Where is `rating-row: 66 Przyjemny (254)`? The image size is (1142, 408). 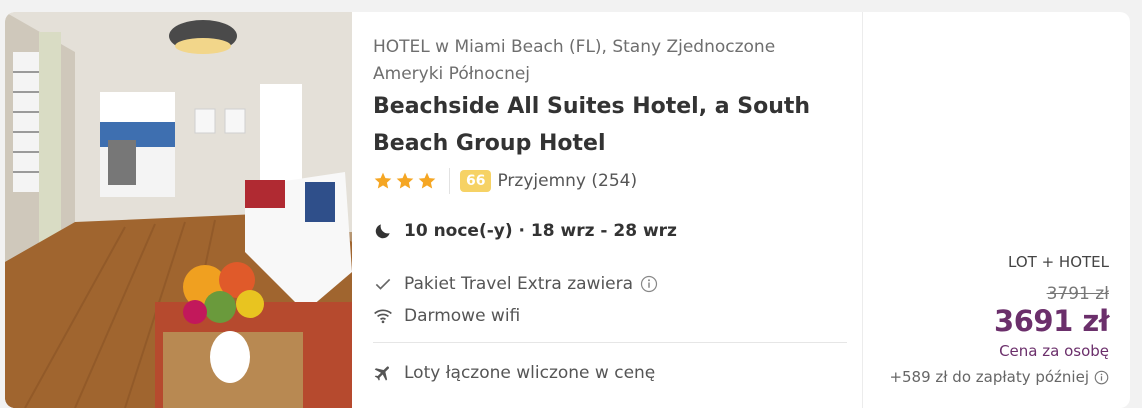
rating-row: 66 Przyjemny (254) is located at coordinates (505, 181).